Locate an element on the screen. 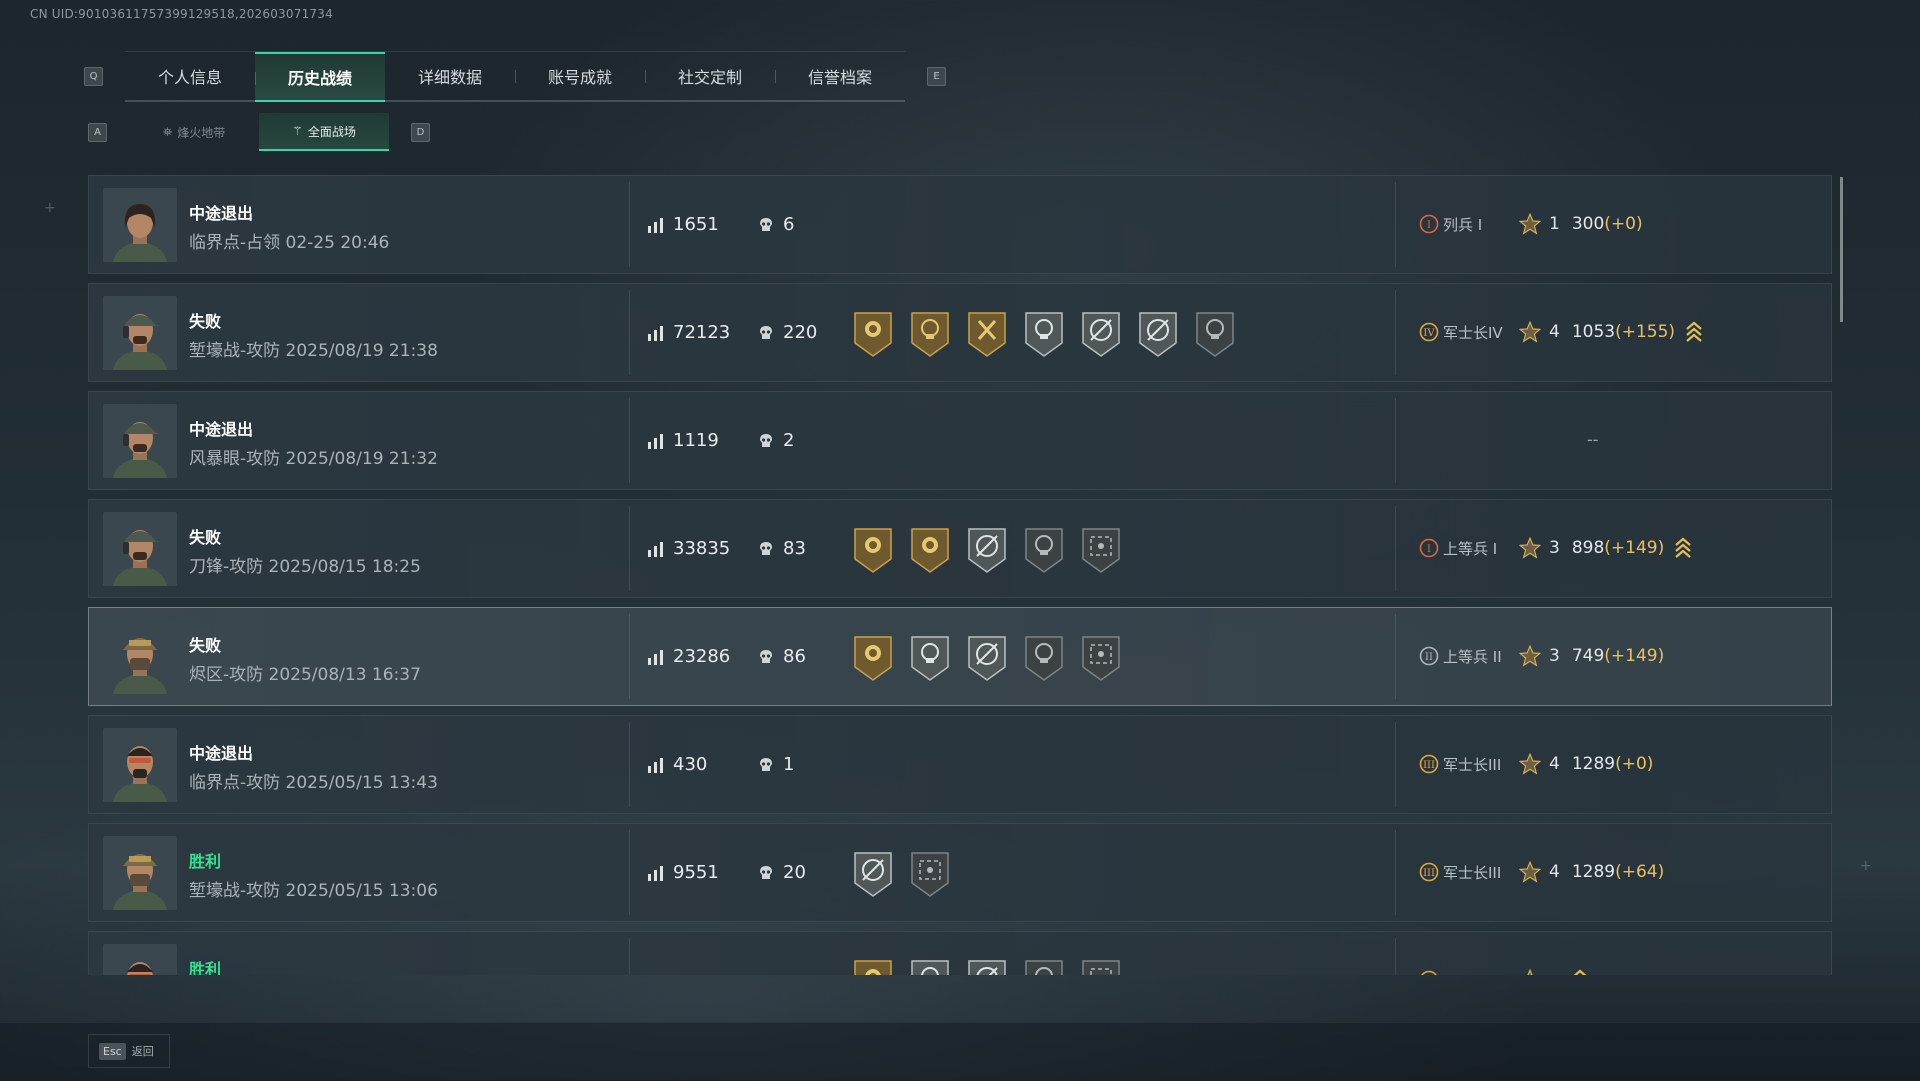 This screenshot has height=1081, width=1920. subtab-0: ⛯ 烽火地带 is located at coordinates (194, 132).